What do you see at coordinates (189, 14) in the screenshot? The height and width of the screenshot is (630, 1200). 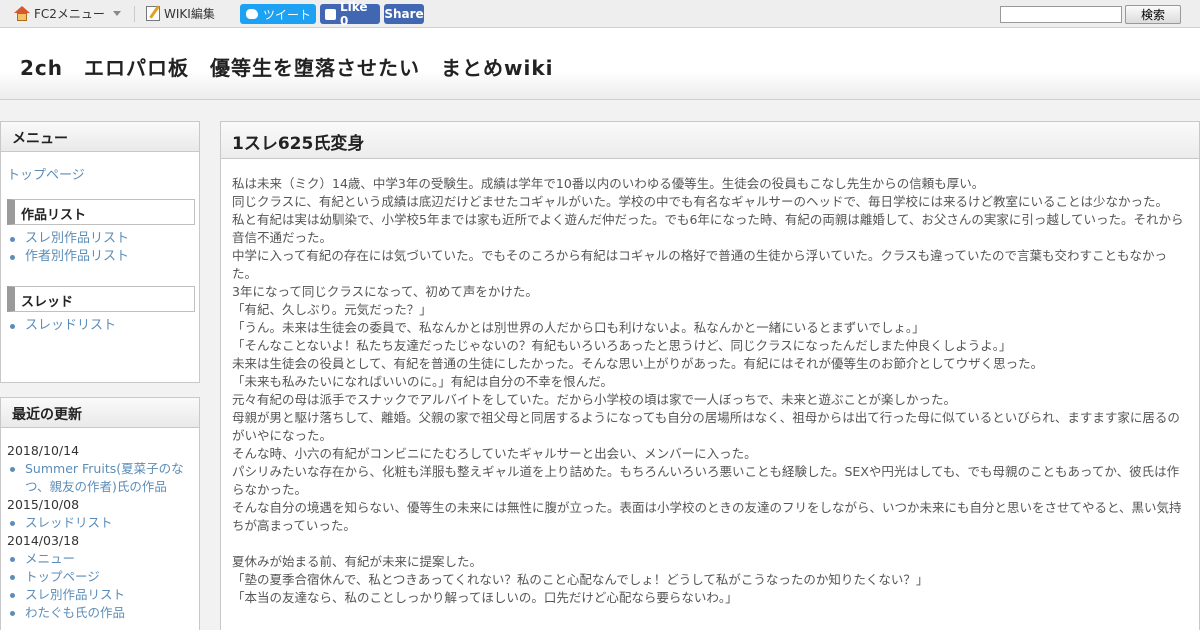 I see `wiki-edit-label: WIKI編集` at bounding box center [189, 14].